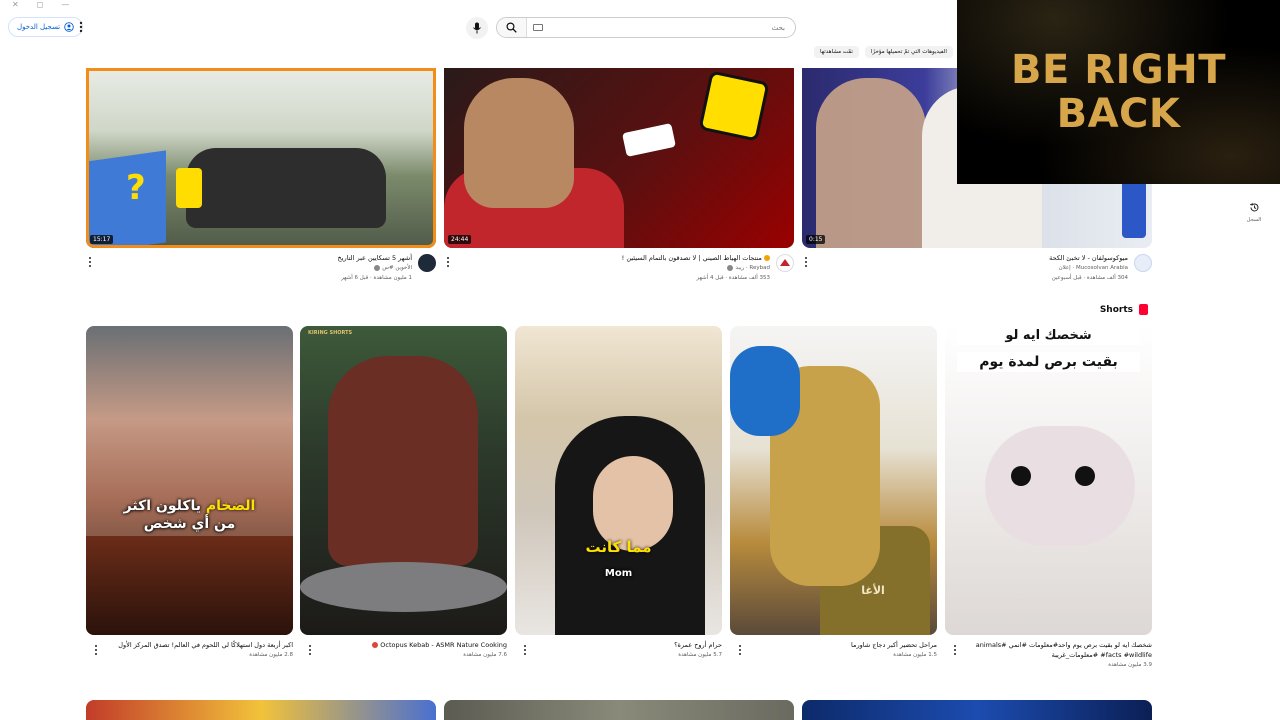  Describe the element at coordinates (836, 52) in the screenshot. I see `chip-watched: تمّت مشاهدتها` at that location.